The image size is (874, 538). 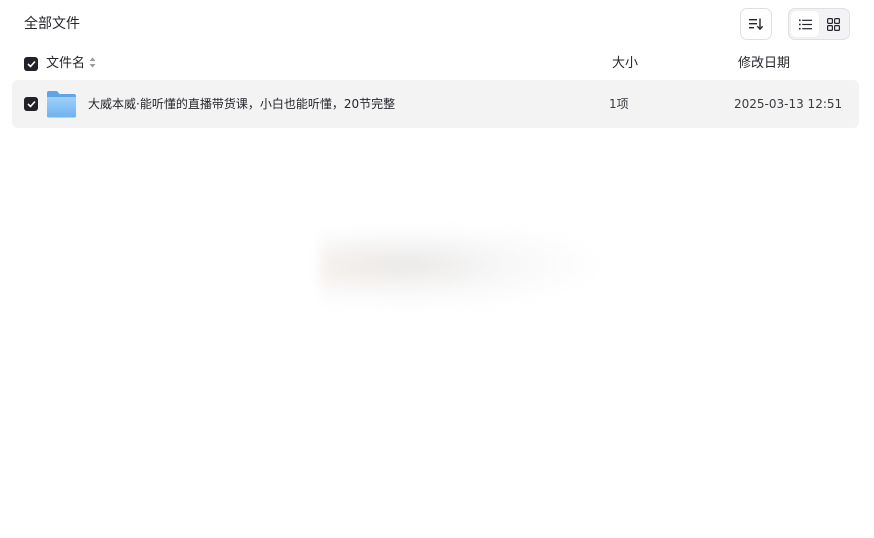 What do you see at coordinates (788, 104) in the screenshot?
I see `file-modified-date: 2025-03-13 12:51` at bounding box center [788, 104].